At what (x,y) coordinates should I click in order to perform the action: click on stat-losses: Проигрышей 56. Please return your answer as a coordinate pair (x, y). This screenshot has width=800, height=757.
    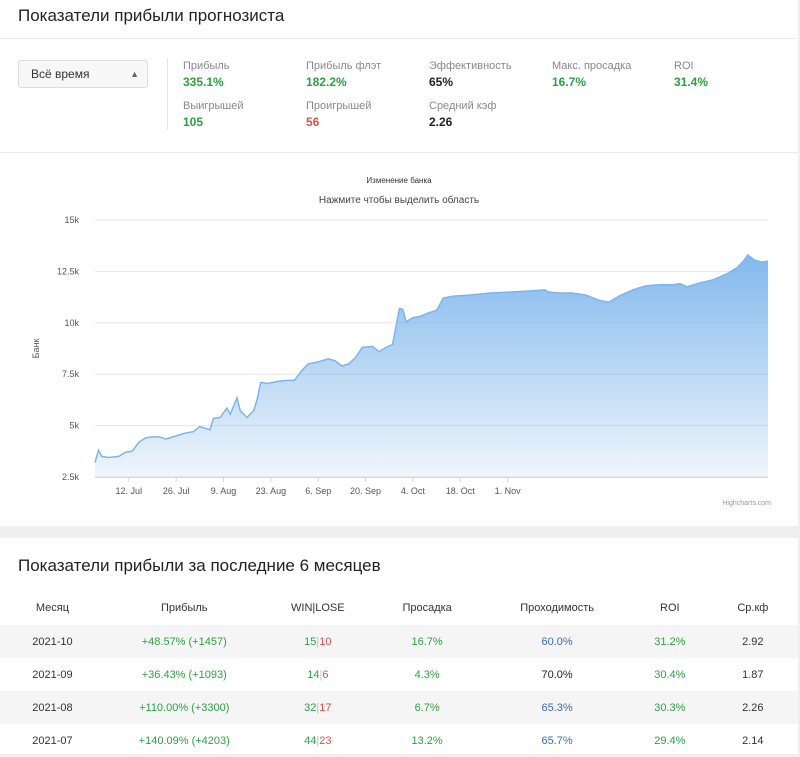
    Looking at the image, I should click on (338, 114).